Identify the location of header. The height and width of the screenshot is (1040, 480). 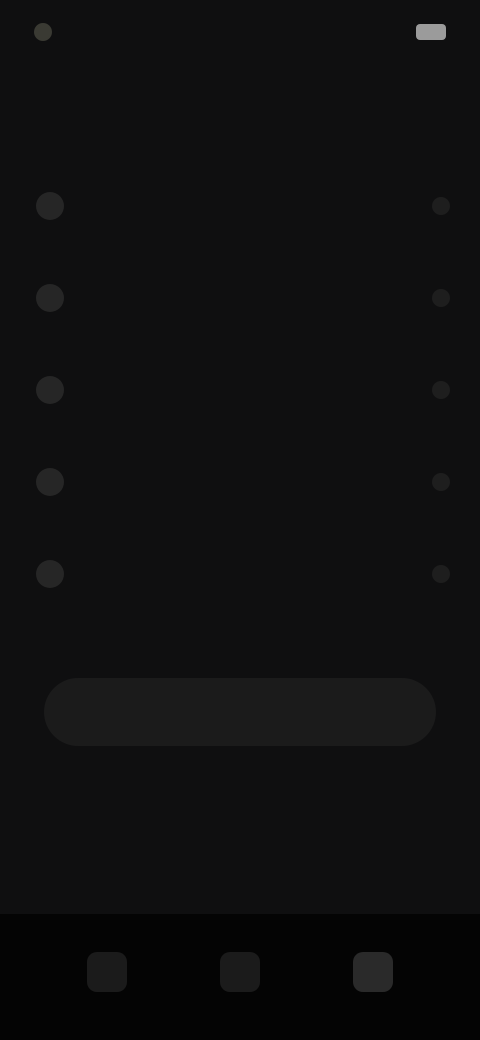
(105, 114).